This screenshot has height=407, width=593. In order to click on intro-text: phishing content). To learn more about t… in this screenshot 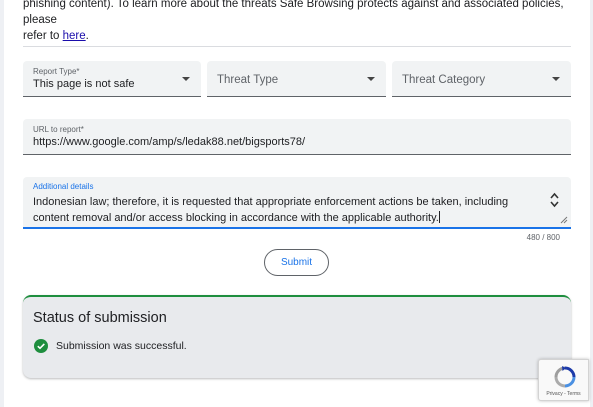, I will do `click(301, 22)`.